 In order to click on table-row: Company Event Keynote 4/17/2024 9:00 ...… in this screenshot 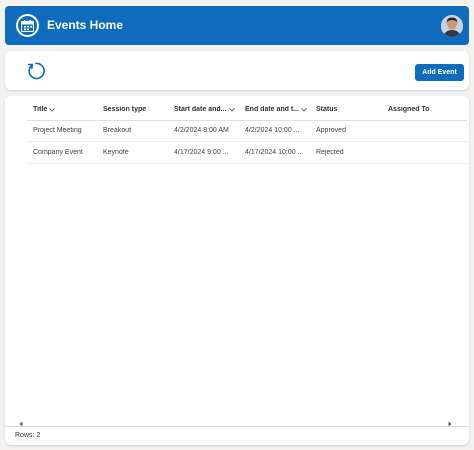, I will do `click(247, 153)`.